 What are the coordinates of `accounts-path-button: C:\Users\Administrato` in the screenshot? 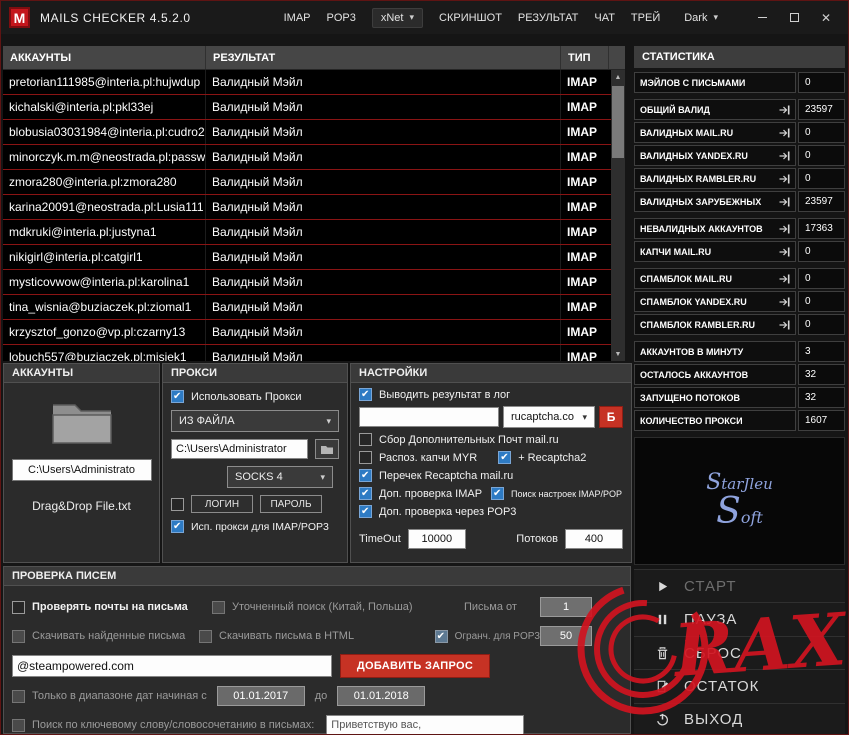 It's located at (81, 470).